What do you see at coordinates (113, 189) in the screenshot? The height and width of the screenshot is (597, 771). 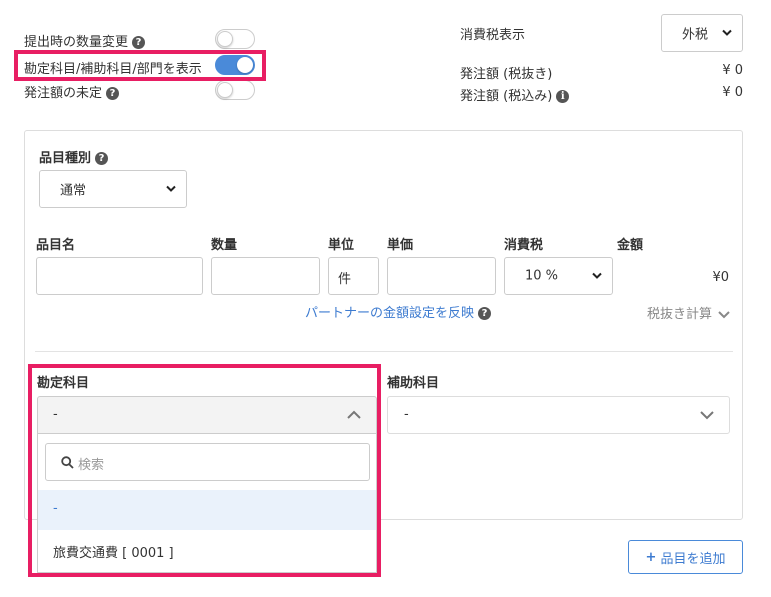 I see `item-type-select: 通常` at bounding box center [113, 189].